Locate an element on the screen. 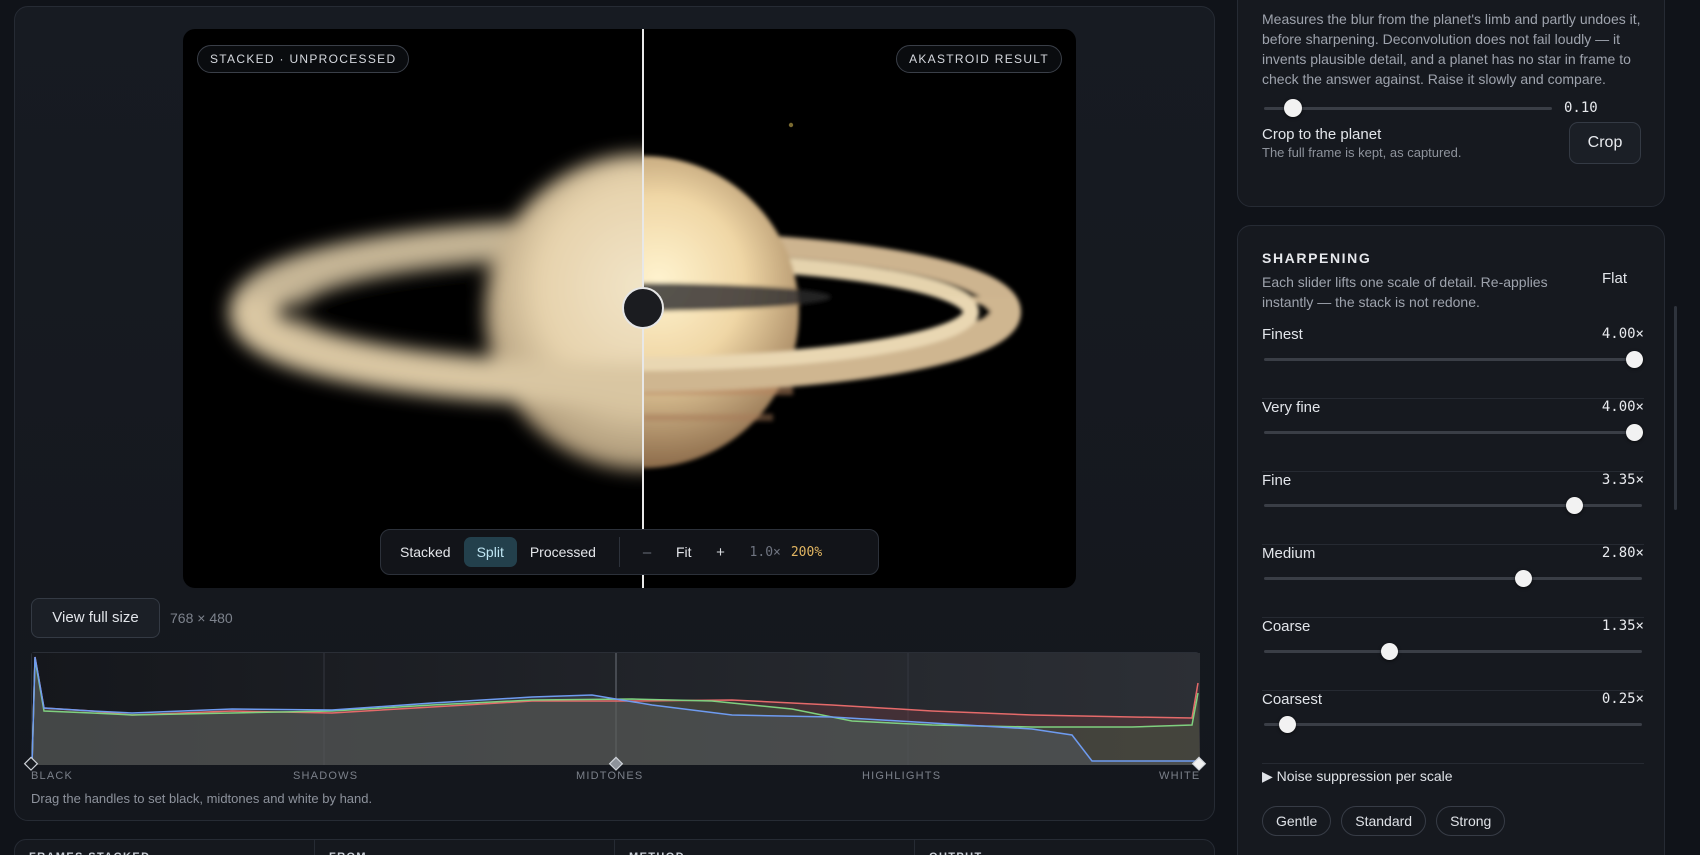 This screenshot has width=1700, height=855. histogram-label-midtones: MIDTONES is located at coordinates (610, 776).